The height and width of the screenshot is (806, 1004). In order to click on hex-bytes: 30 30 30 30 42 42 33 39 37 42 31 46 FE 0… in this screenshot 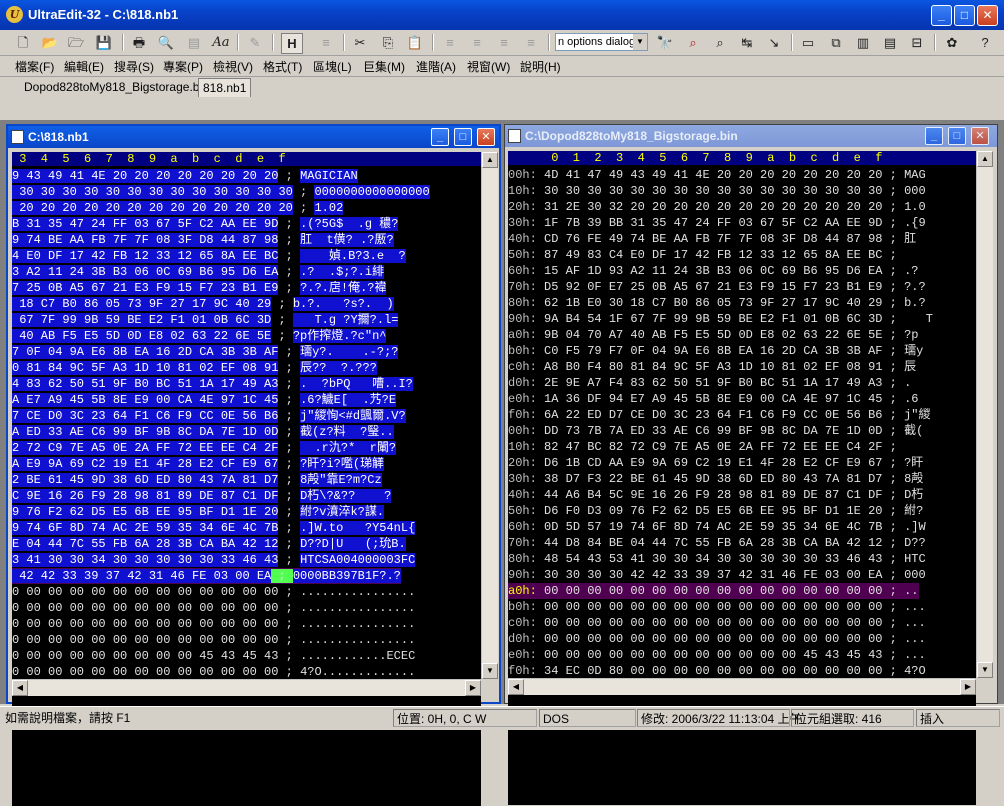, I will do `click(713, 575)`.